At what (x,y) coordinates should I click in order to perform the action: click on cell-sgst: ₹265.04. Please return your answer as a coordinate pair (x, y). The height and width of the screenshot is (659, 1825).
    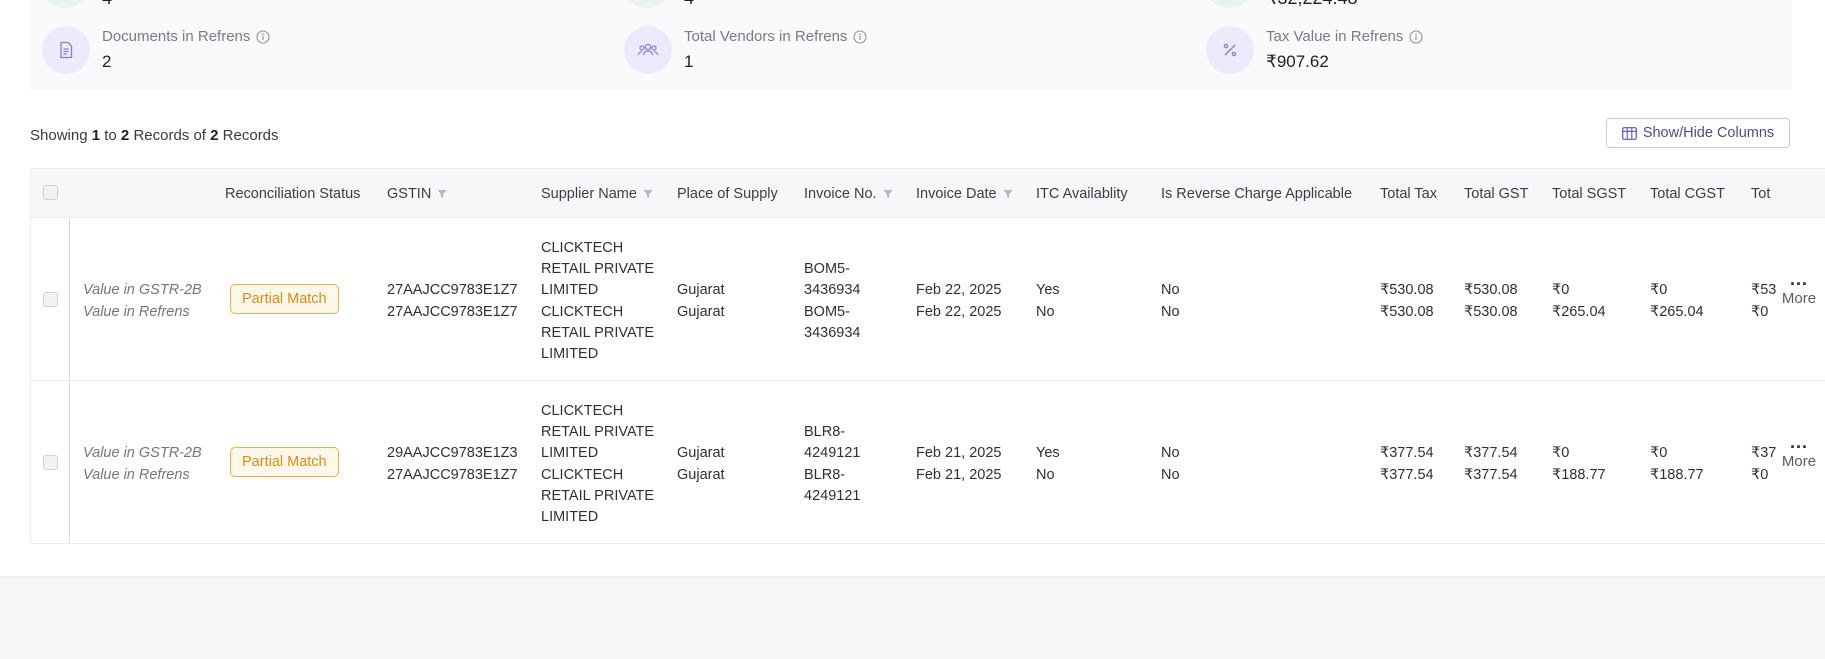
    Looking at the image, I should click on (1579, 312).